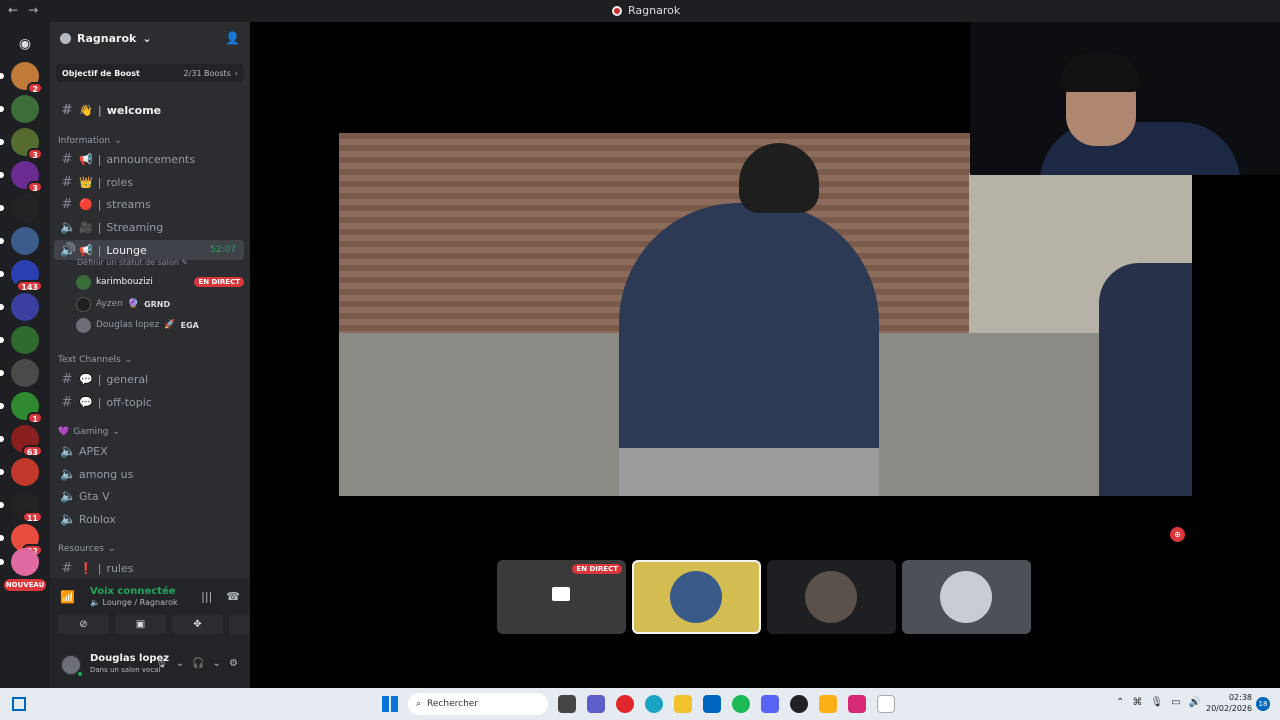  I want to click on file-explorer-icon, so click(683, 704).